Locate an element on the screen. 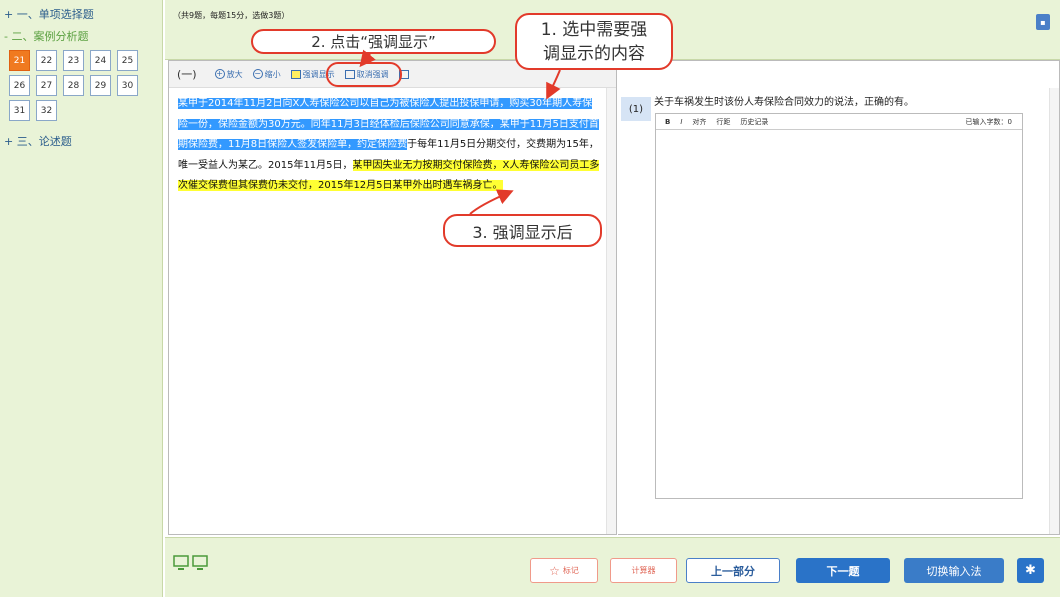  question-number-grid: 21 22 23 24 25 26 27 28 29 30 31 32 is located at coordinates (81, 82).